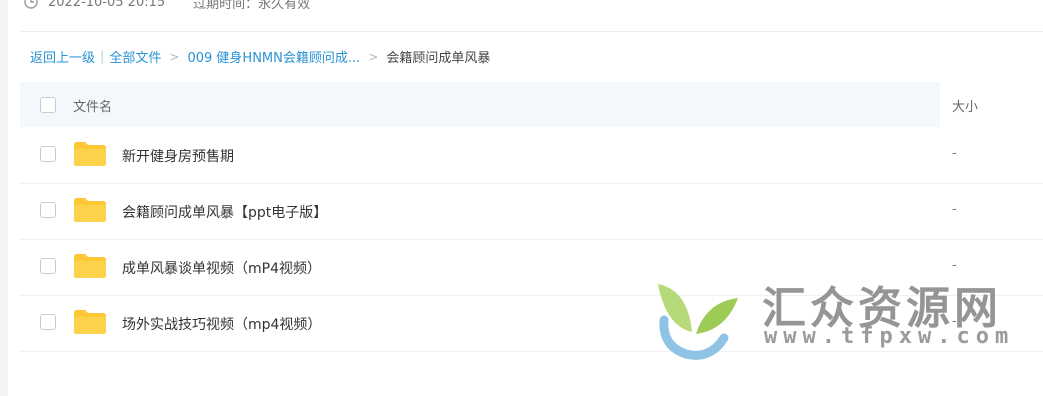 This screenshot has height=396, width=1043. I want to click on folder-name: 新开健身房预售期, so click(178, 156).